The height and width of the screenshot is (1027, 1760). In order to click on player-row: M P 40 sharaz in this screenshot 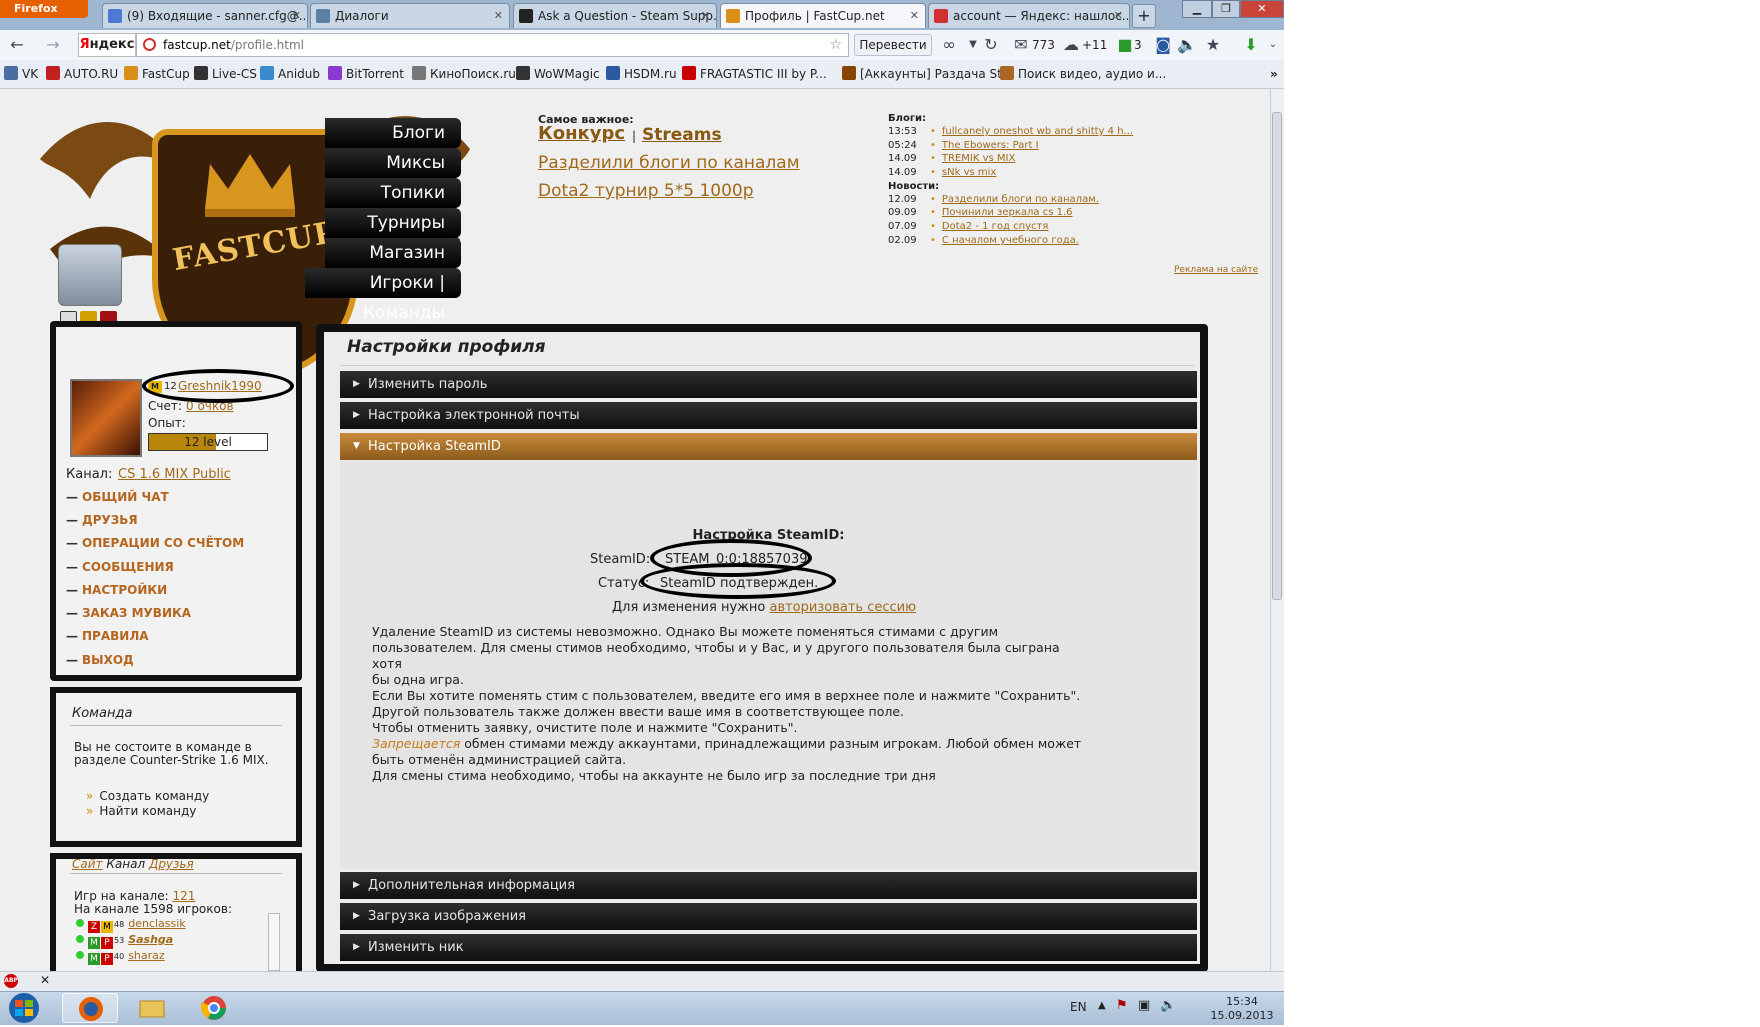, I will do `click(120, 957)`.